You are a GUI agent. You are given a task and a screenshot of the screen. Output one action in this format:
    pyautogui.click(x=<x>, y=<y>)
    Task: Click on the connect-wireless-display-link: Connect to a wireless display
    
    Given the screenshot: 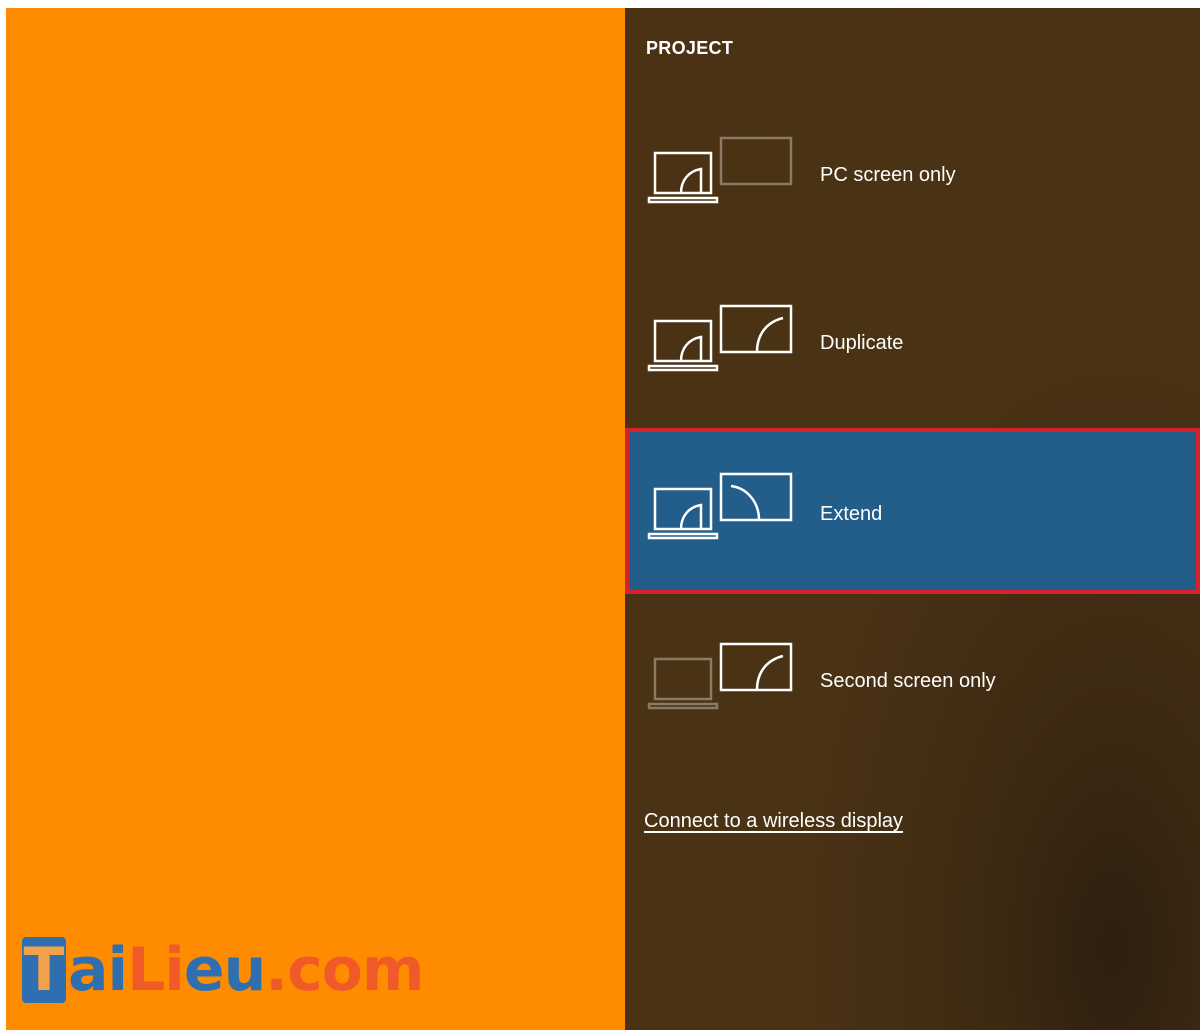 What is the action you would take?
    pyautogui.click(x=773, y=821)
    